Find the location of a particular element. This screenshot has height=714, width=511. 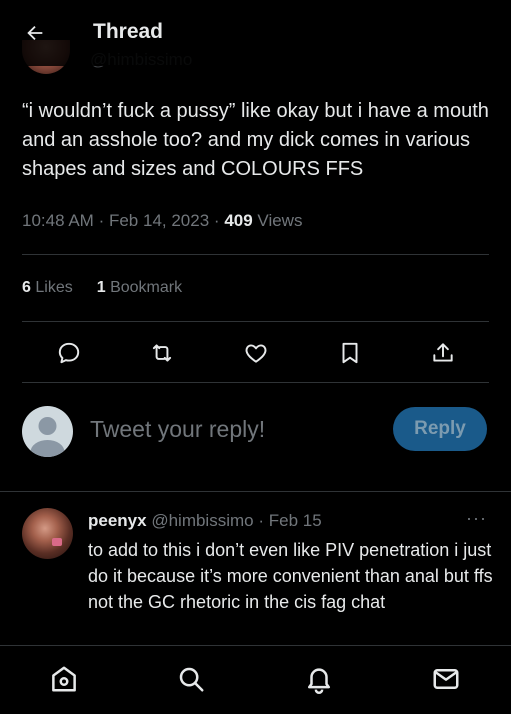

reply-author-handle: @himbissimo is located at coordinates (202, 520).